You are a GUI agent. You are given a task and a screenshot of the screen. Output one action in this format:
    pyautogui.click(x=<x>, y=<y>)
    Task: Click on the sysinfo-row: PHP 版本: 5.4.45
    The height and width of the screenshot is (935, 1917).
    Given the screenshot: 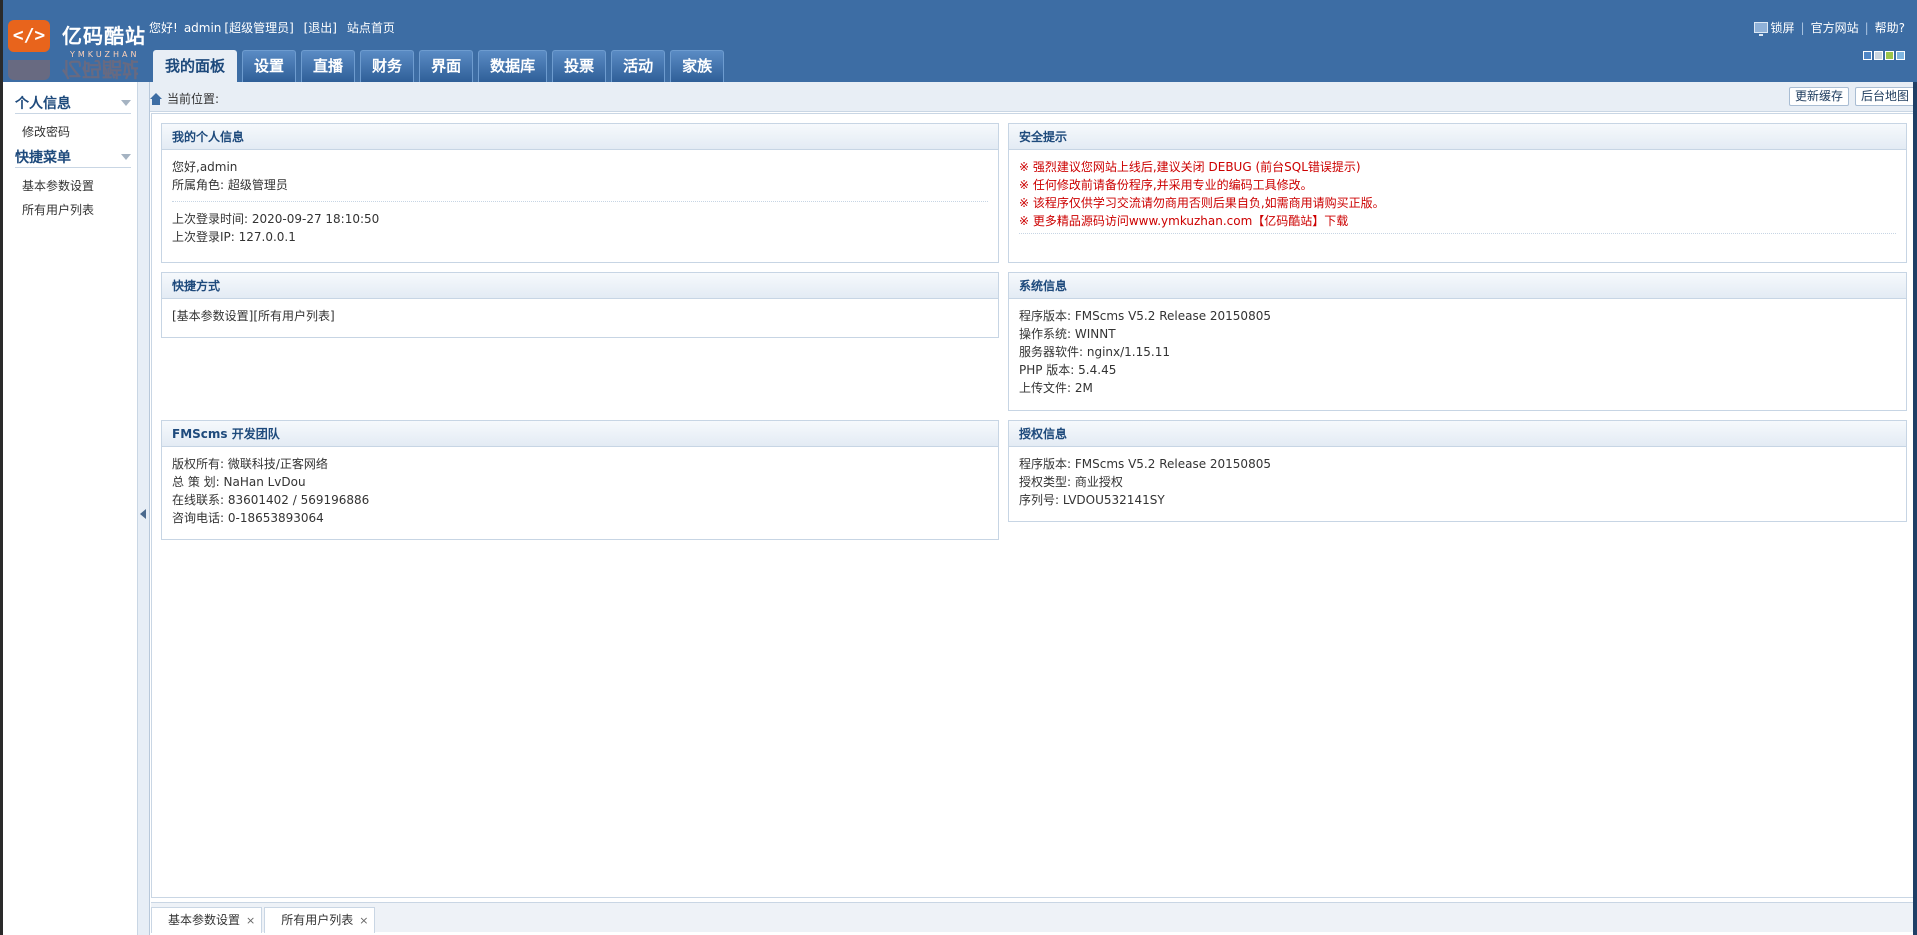 What is the action you would take?
    pyautogui.click(x=1068, y=370)
    